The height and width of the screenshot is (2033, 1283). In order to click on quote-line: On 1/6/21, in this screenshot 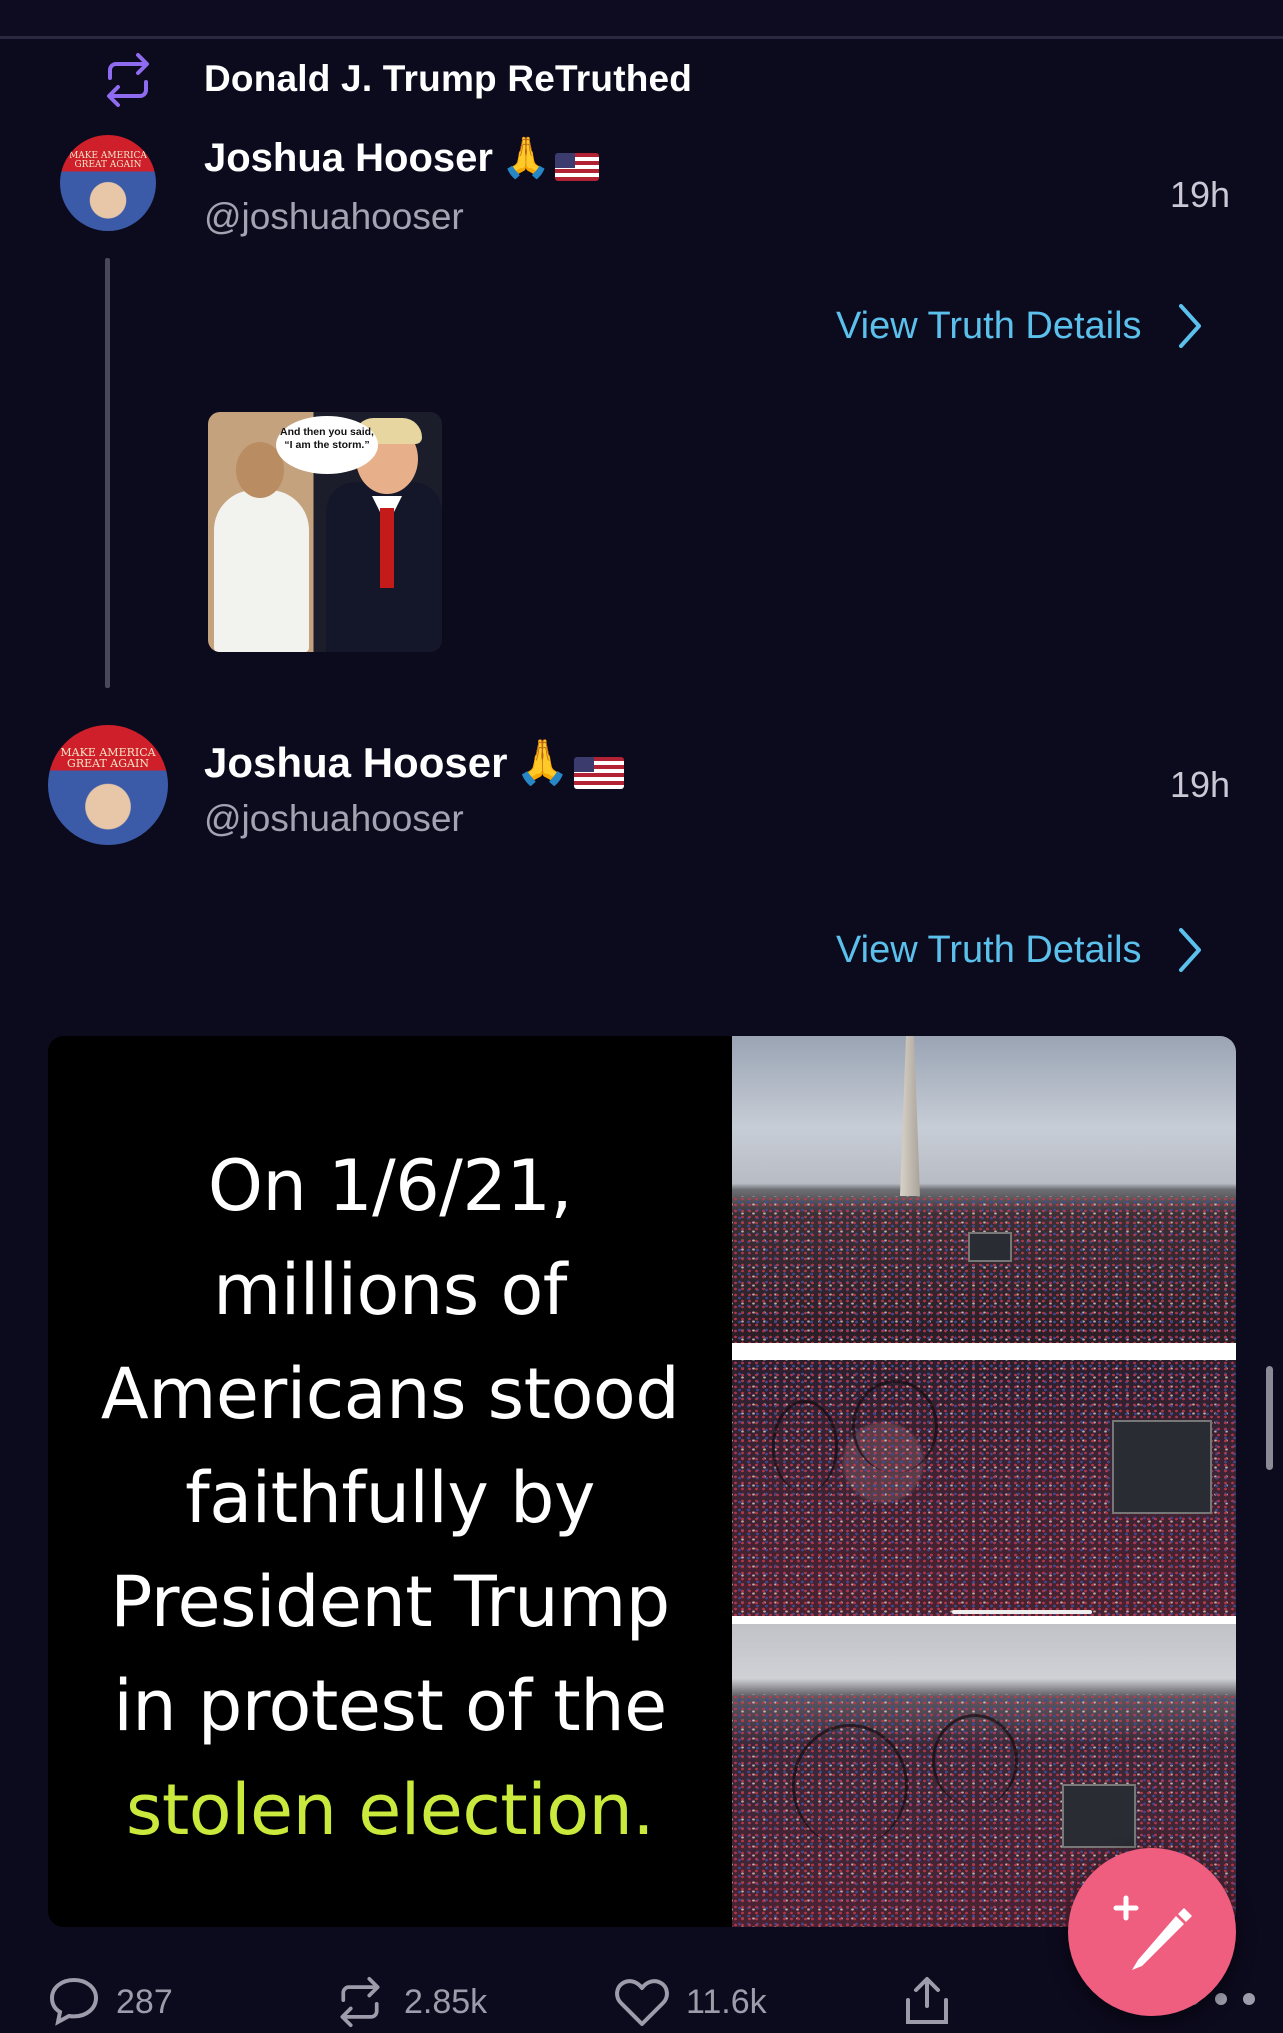, I will do `click(390, 1186)`.